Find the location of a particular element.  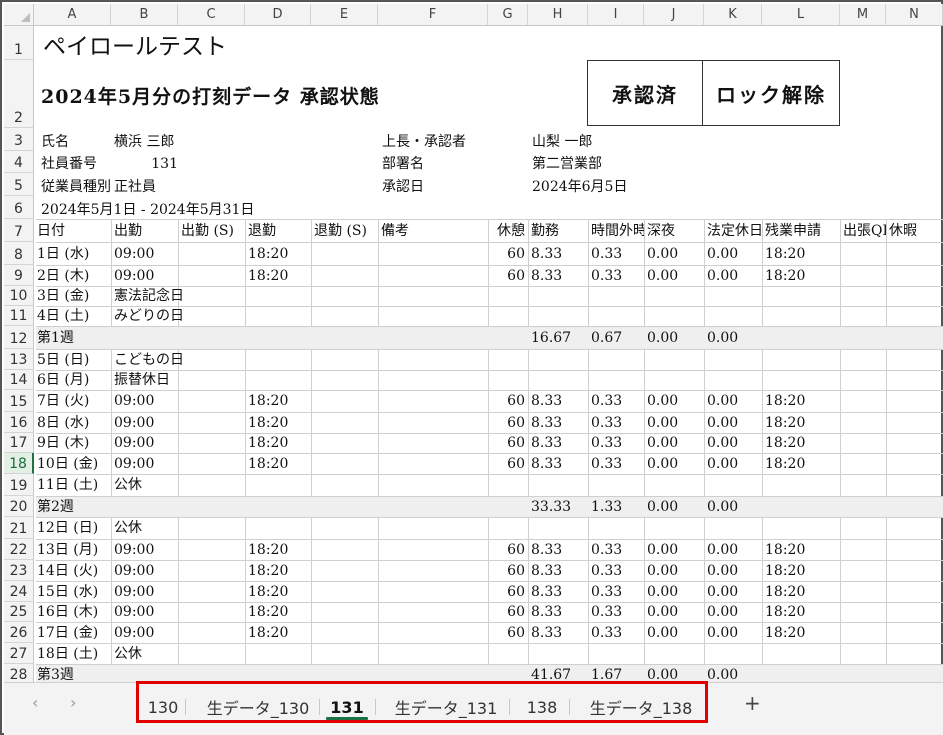

sheet-tab-1: 130 is located at coordinates (163, 707).